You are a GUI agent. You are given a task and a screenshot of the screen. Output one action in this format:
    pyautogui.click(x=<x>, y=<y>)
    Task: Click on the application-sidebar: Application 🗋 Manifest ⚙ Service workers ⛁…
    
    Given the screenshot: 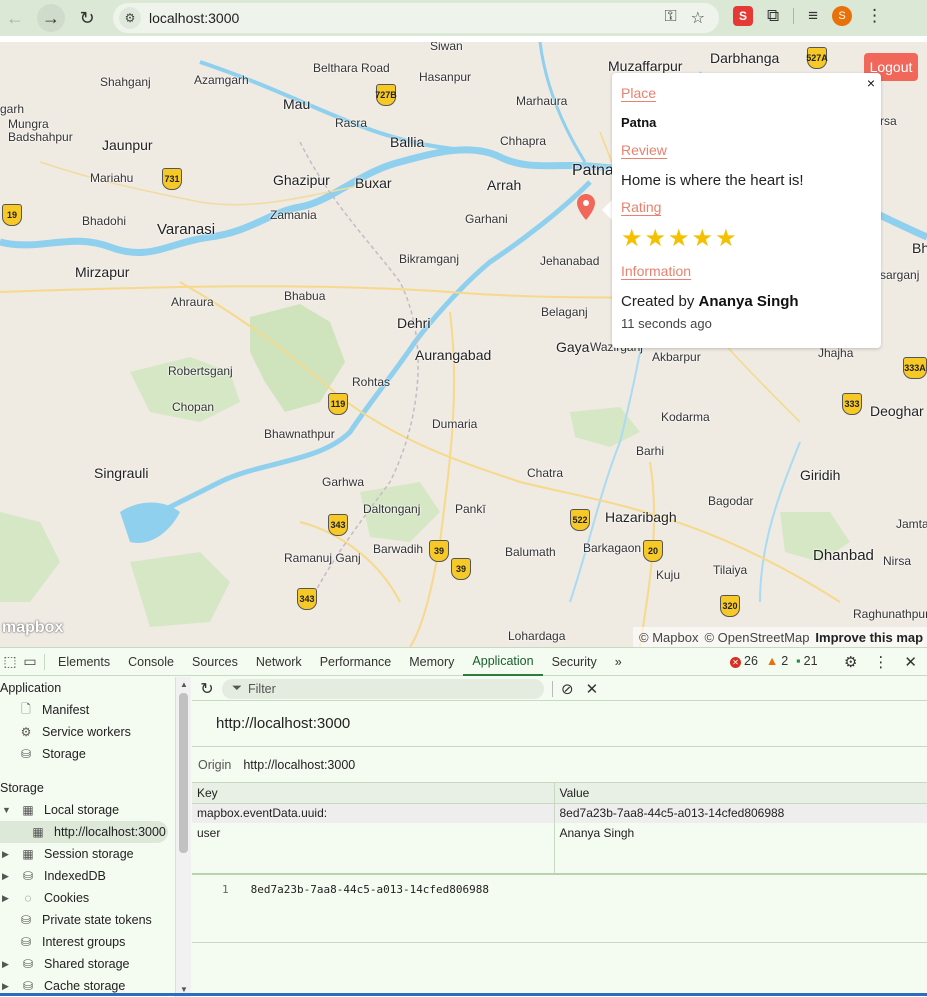 What is the action you would take?
    pyautogui.click(x=87, y=837)
    